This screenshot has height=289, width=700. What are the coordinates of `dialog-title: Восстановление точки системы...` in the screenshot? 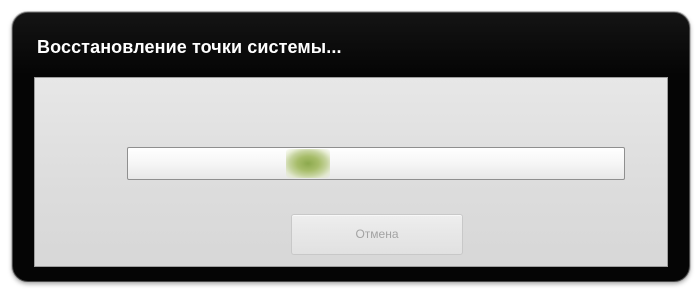 It's located at (189, 47).